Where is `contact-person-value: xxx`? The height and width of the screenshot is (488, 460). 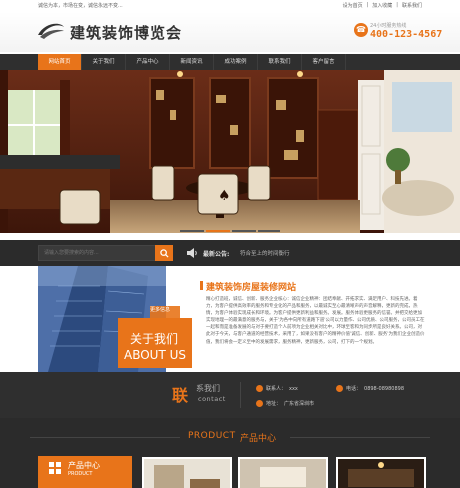
contact-person-value: xxx is located at coordinates (293, 388).